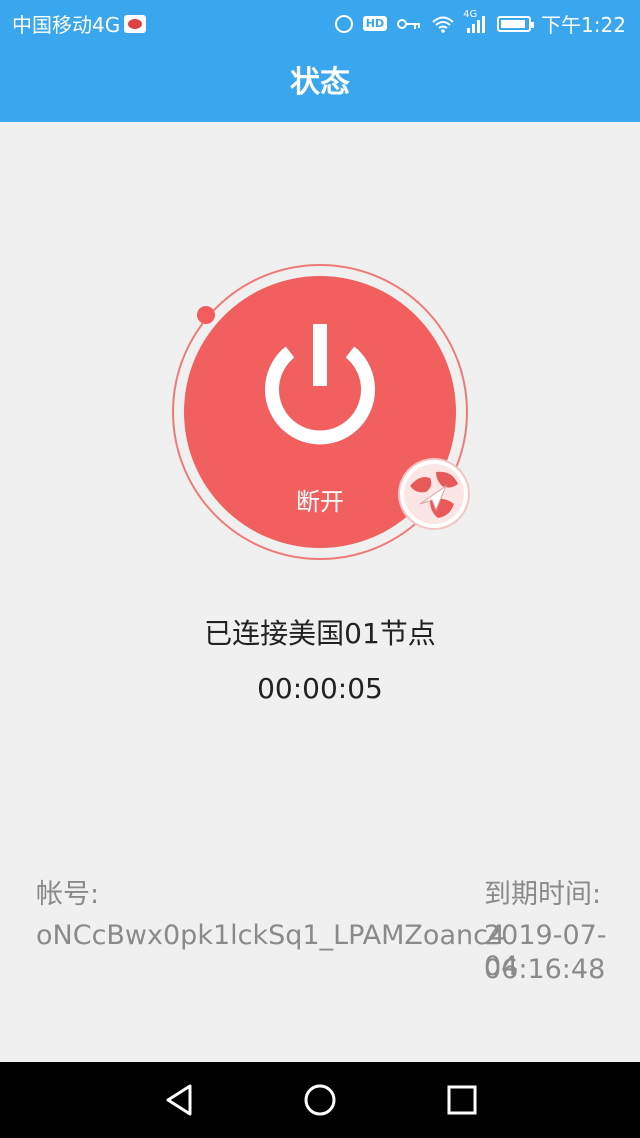 The width and height of the screenshot is (640, 1138). Describe the element at coordinates (320, 83) in the screenshot. I see `page-title: 状态` at that location.